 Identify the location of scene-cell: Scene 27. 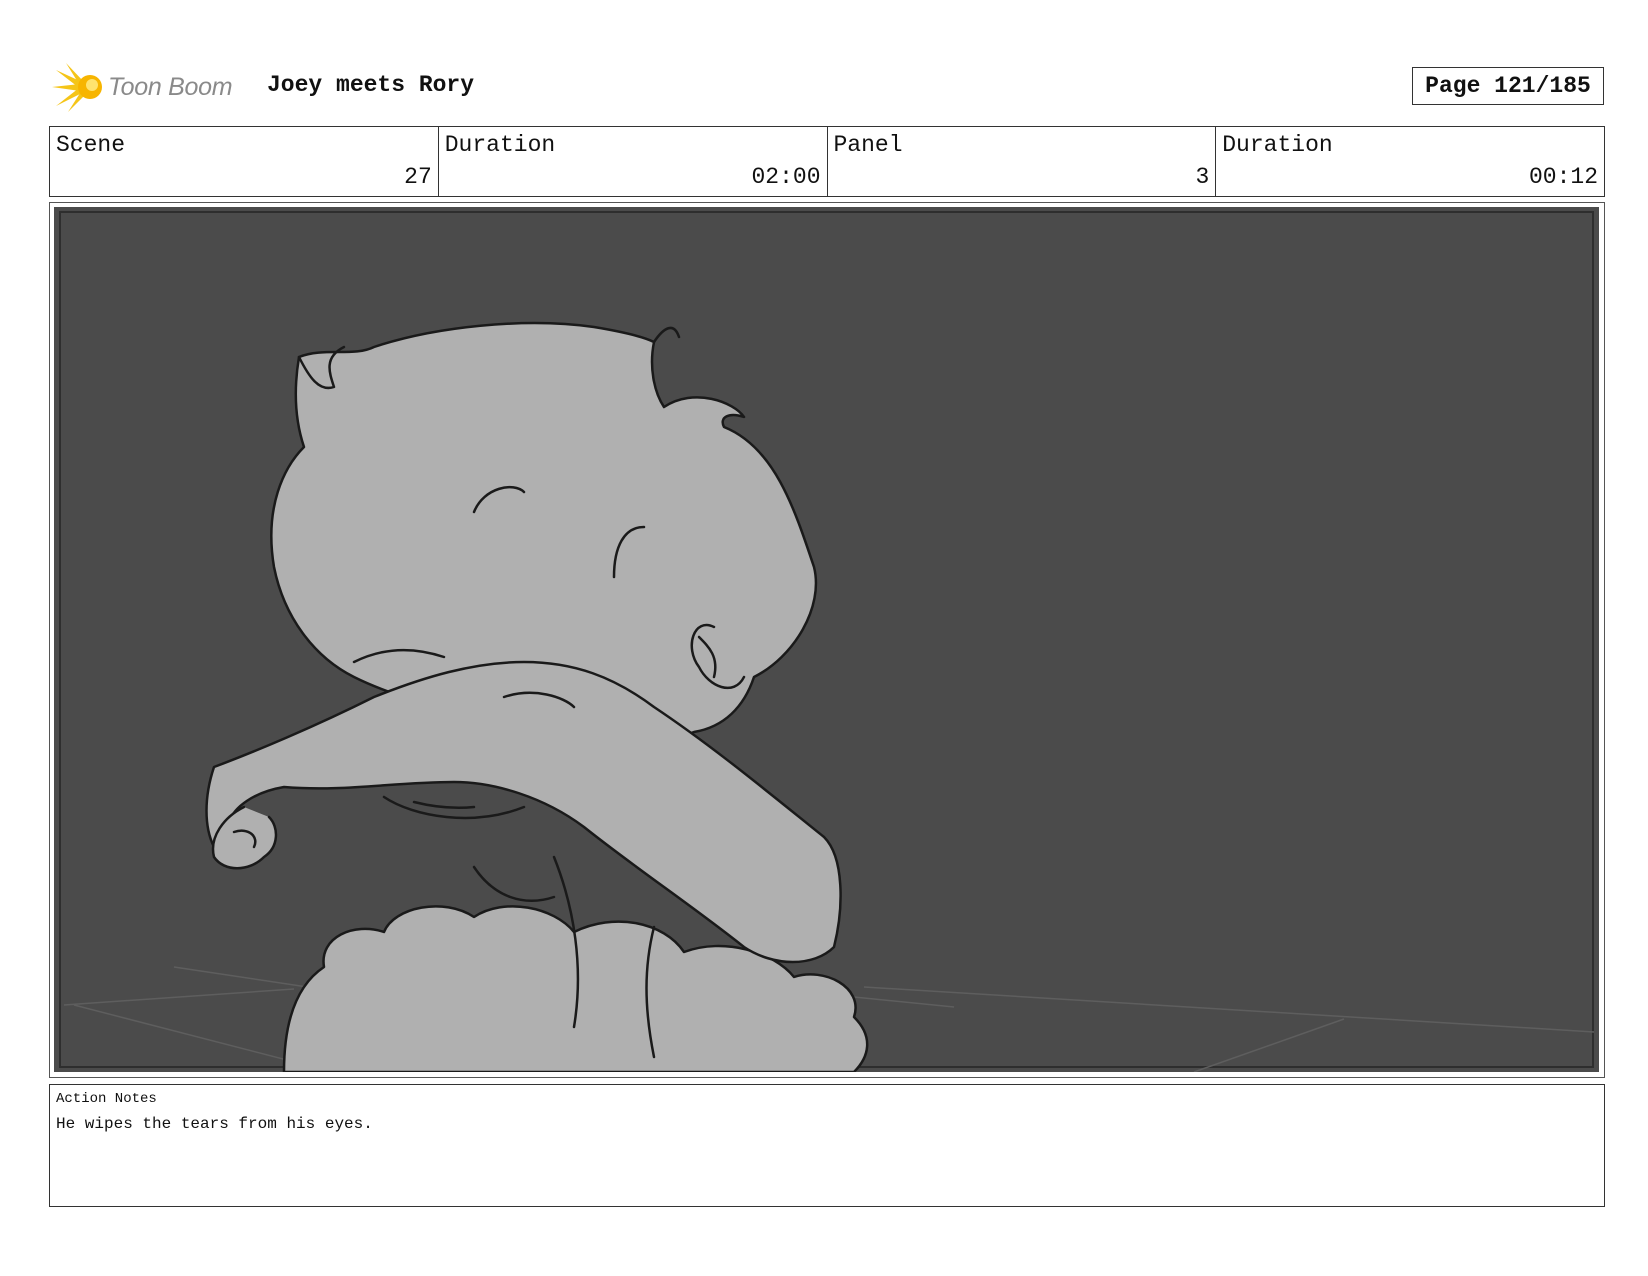
(244, 161).